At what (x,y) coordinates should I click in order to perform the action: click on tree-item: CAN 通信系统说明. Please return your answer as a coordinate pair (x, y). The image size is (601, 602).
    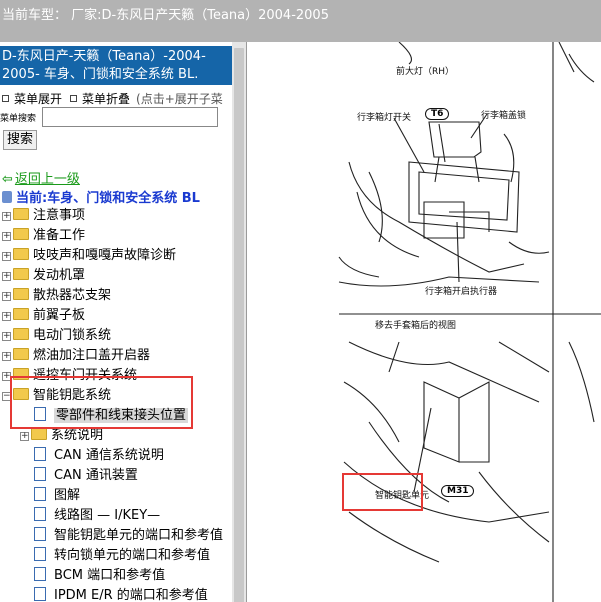
    Looking at the image, I should click on (99, 456).